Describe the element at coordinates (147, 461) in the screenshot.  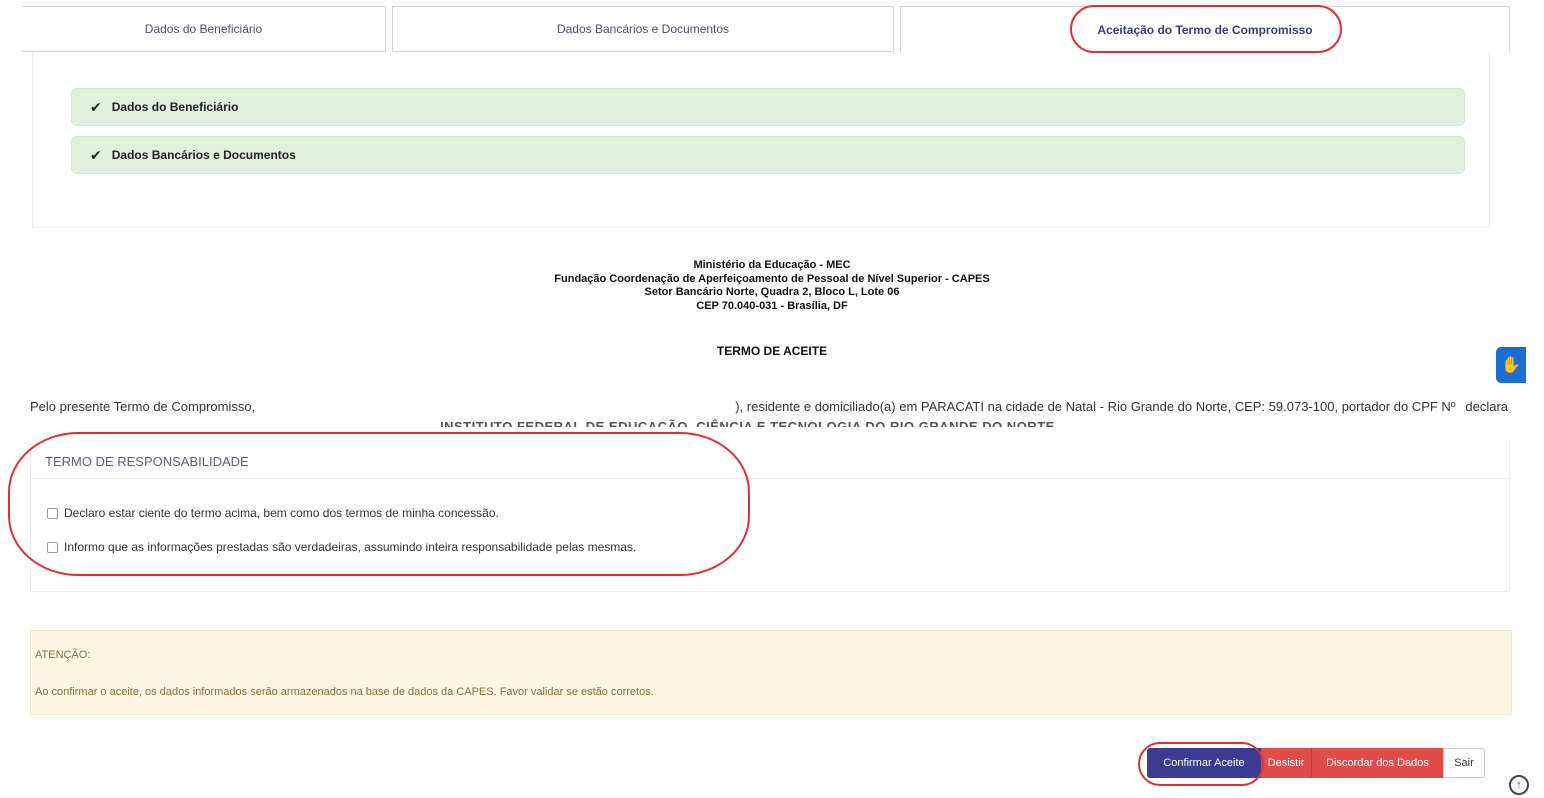
I see `responsibility-title: TERMO DE RESPONSABILIDADE` at that location.